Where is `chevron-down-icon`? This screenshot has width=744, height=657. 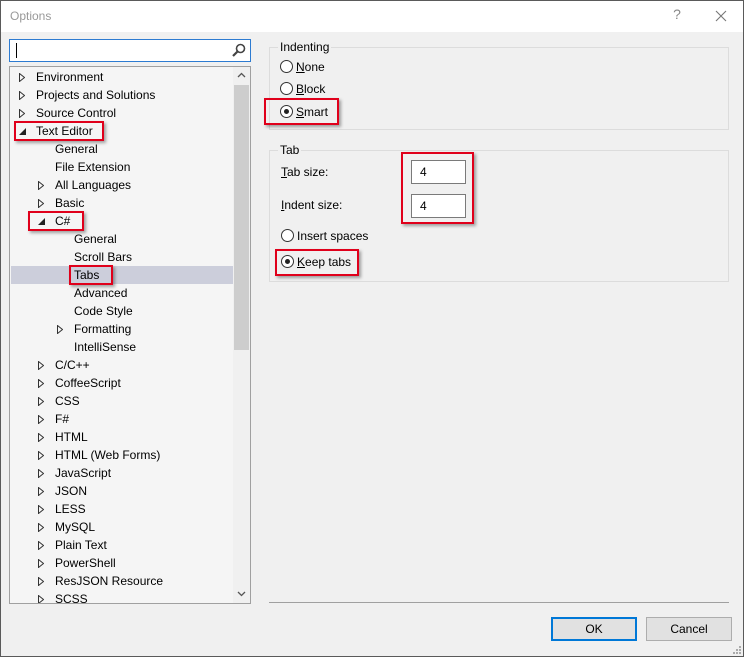 chevron-down-icon is located at coordinates (241, 594).